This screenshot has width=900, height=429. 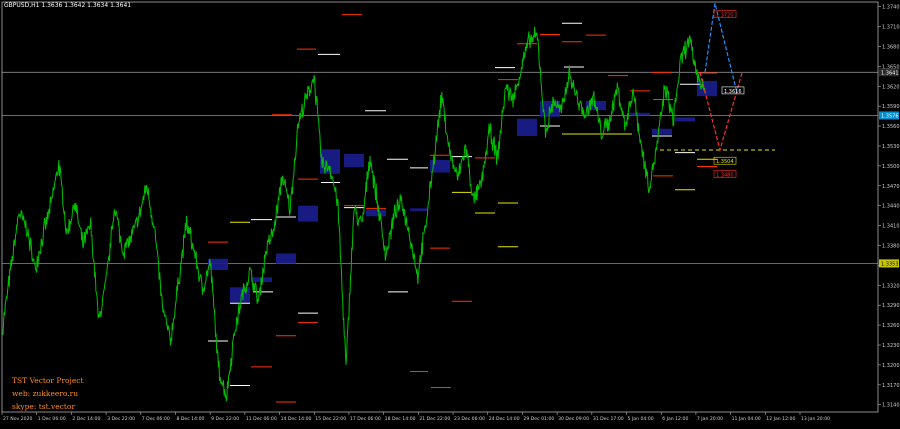 I want to click on y-tick-label: 1.3290, so click(x=891, y=306).